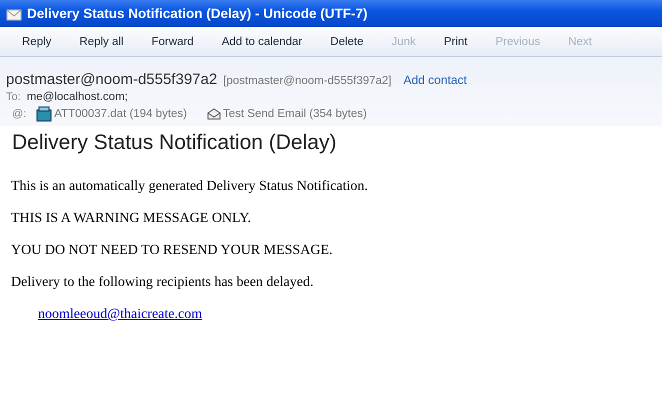  I want to click on body-paragraph: YOU DO NOT NEED TO RESEND YOUR MESSAGE., so click(172, 251).